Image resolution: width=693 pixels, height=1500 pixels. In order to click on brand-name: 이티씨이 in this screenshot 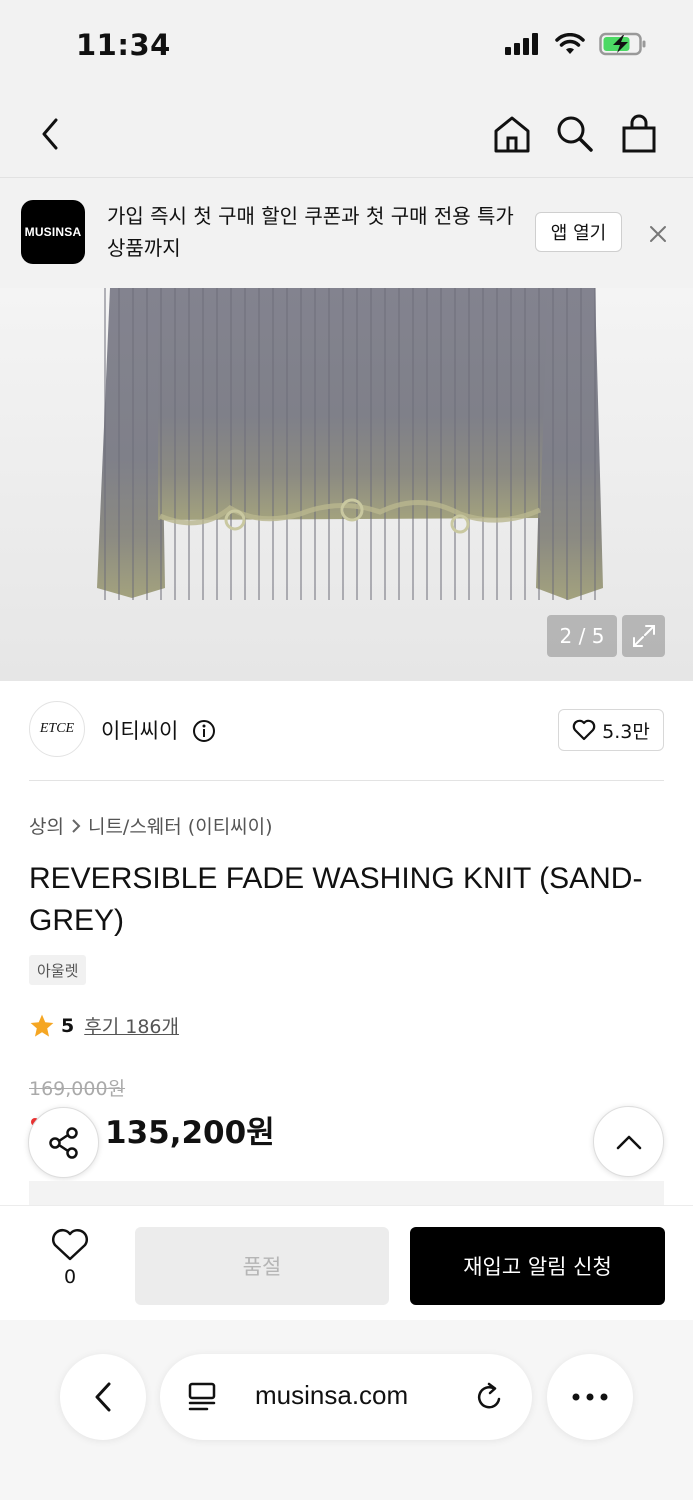, I will do `click(139, 730)`.